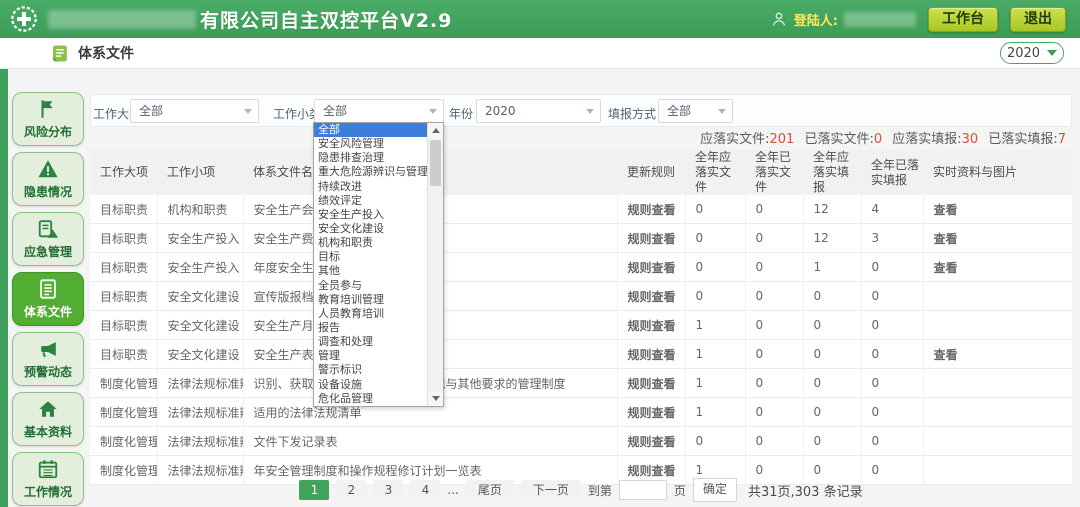 This screenshot has height=507, width=1080. I want to click on top-header-bar: 有限公司自主双控平台V2.9 登陆人: 工作台 退出, so click(540, 19).